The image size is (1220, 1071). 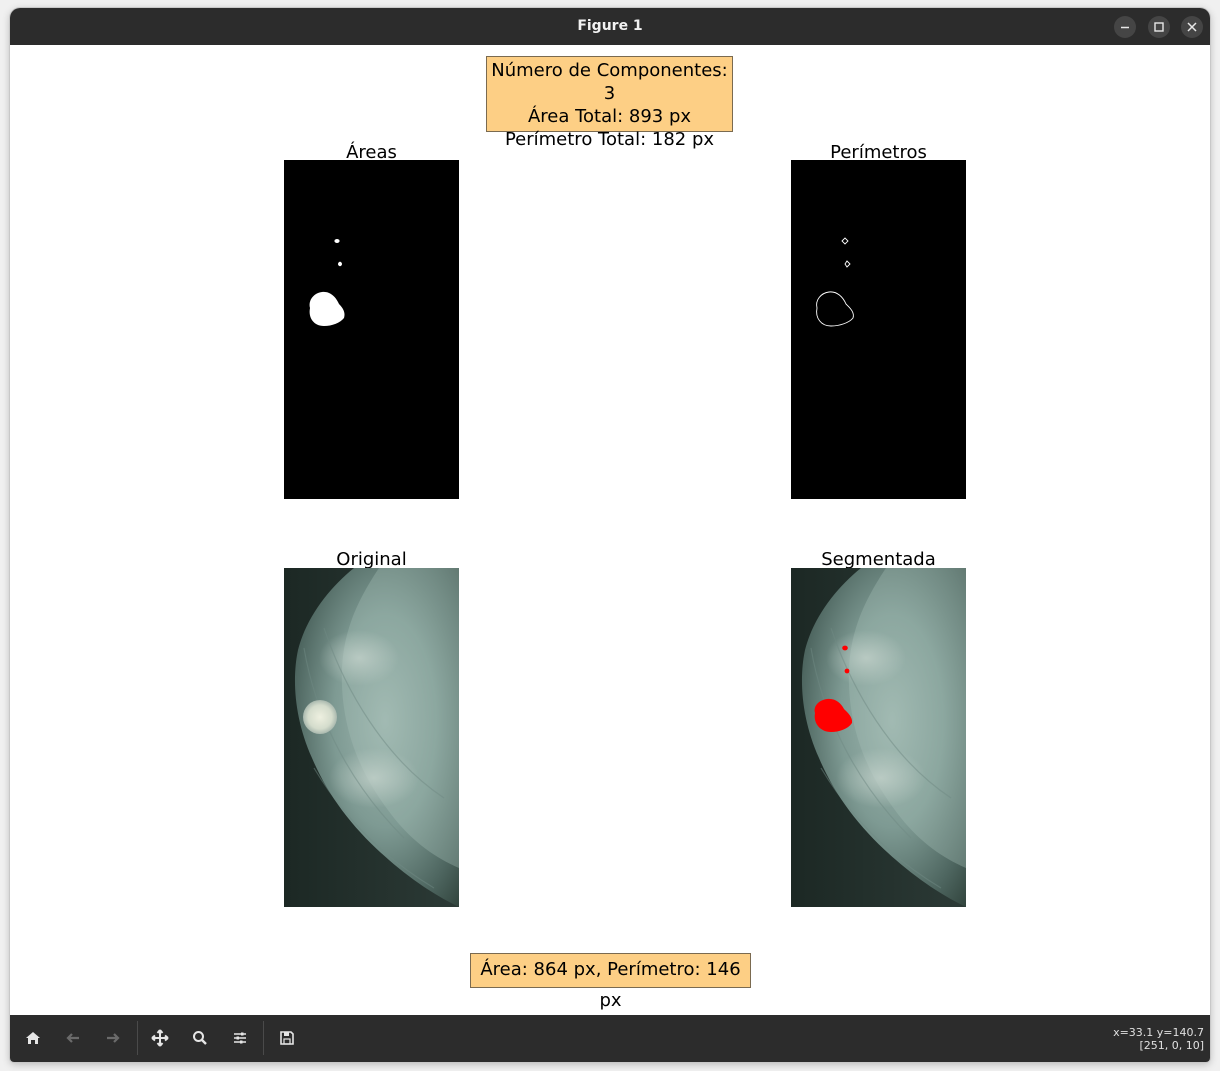 I want to click on navigation-toolbar: x=33.1 y=140.7 [251, 0, 10], so click(x=610, y=1038).